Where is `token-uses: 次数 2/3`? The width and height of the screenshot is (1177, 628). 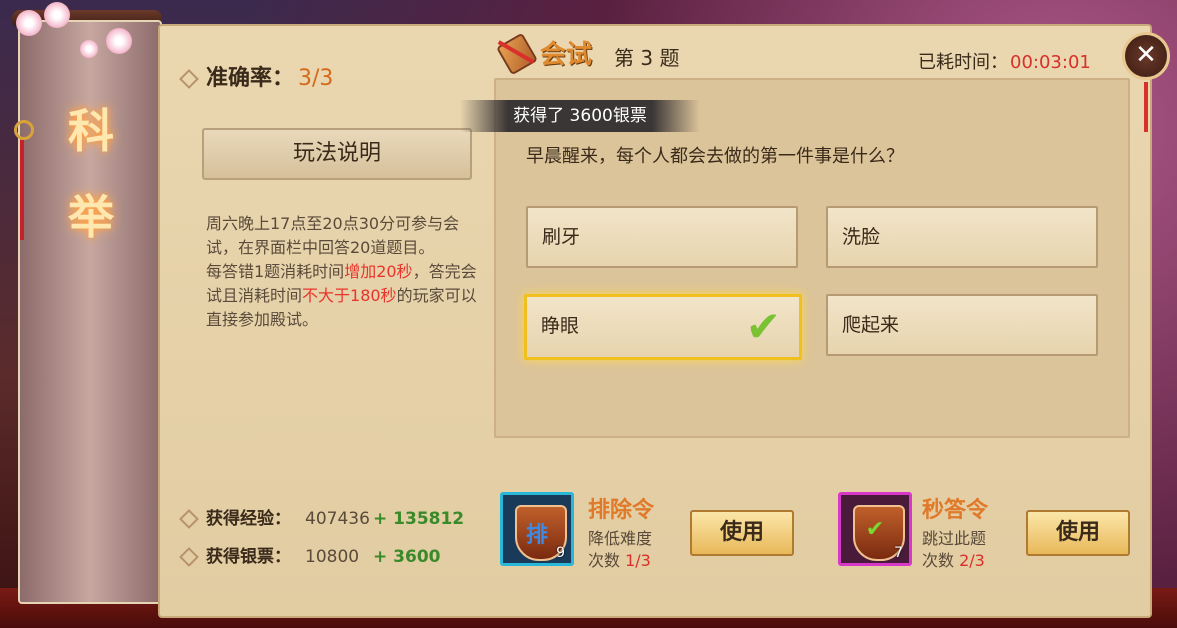
token-uses: 次数 2/3 is located at coordinates (954, 561).